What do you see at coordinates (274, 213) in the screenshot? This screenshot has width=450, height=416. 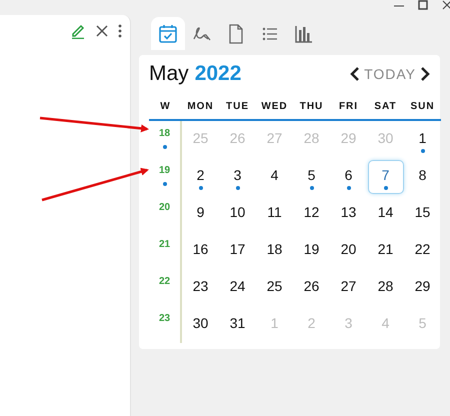 I see `day-cell: 11` at bounding box center [274, 213].